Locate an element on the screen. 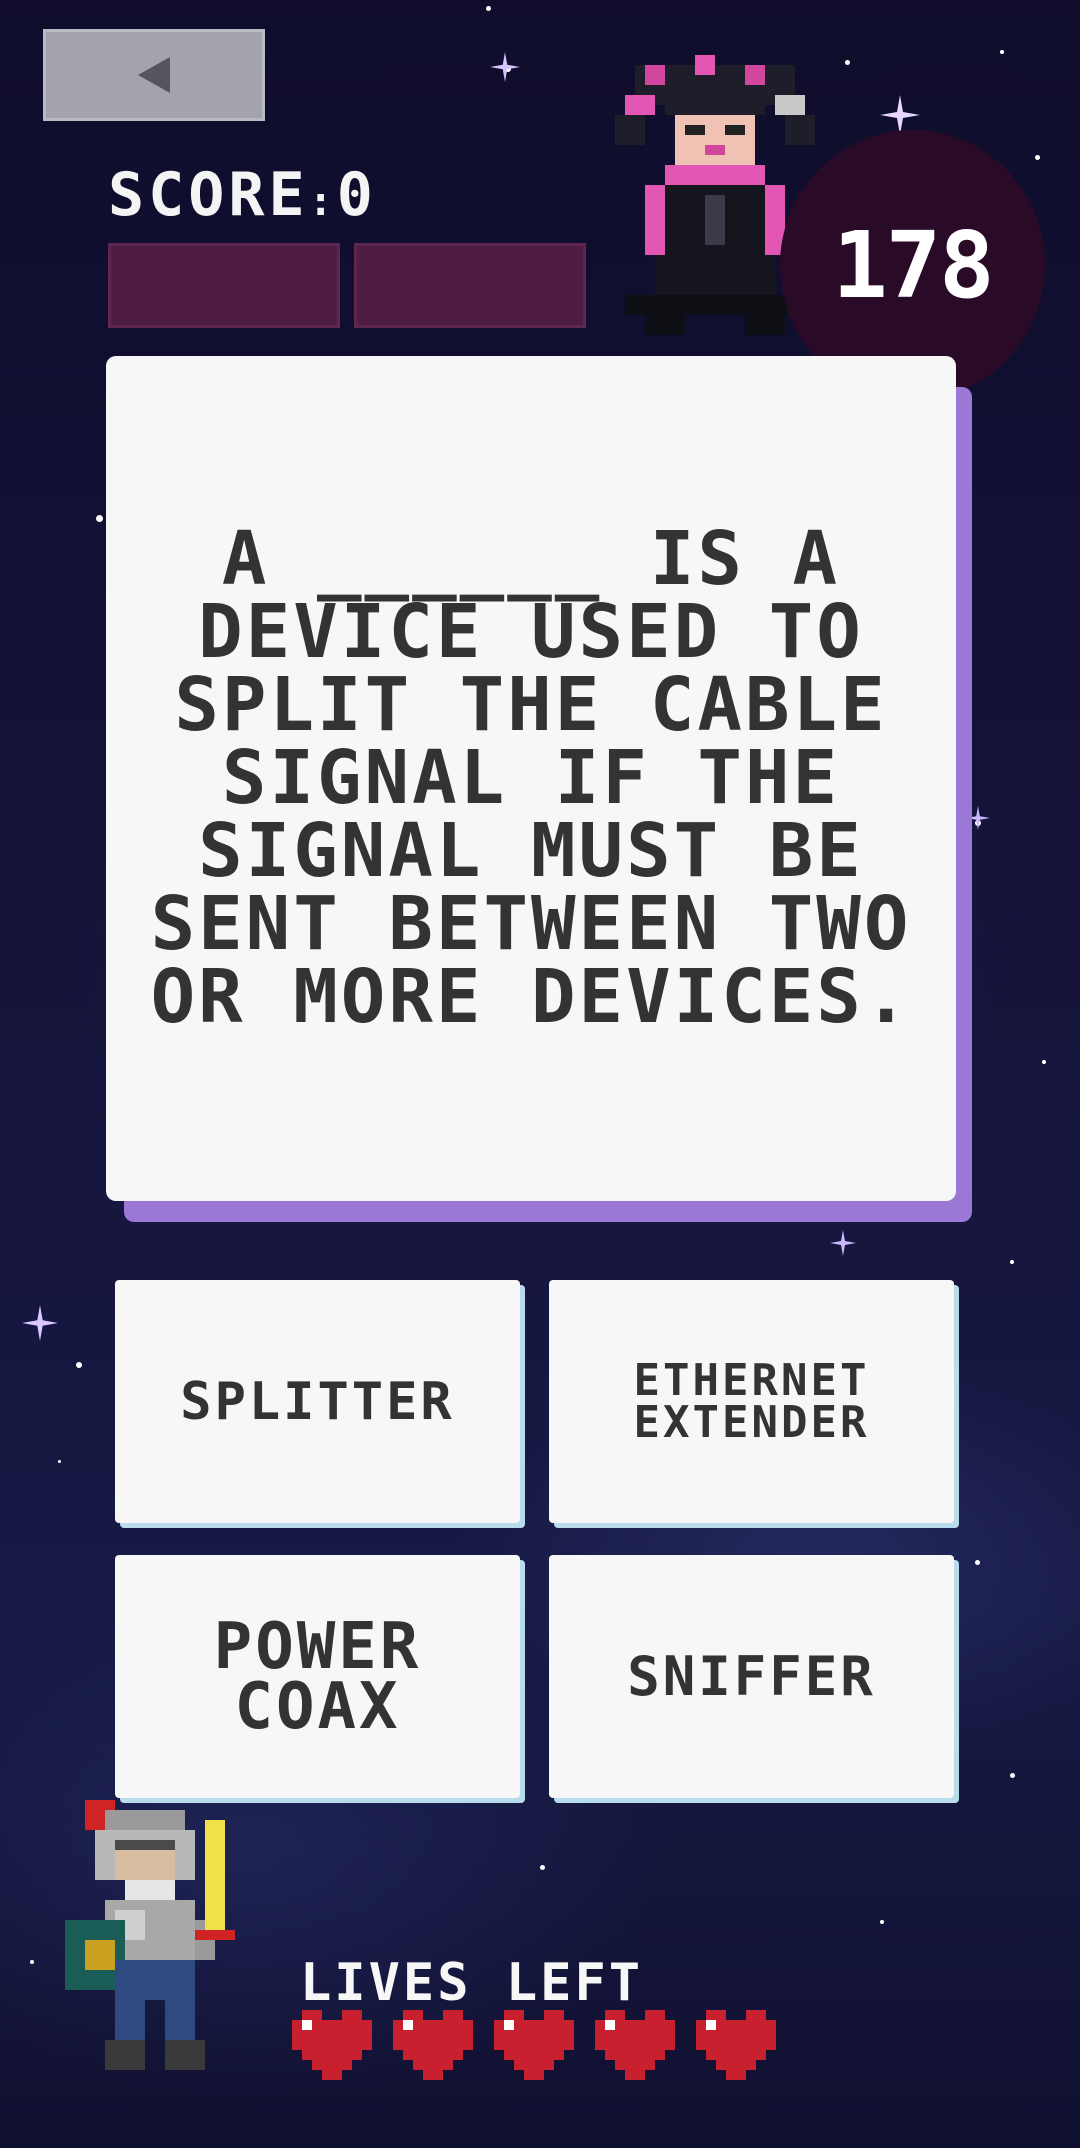 The height and width of the screenshot is (2148, 1080). answer-option-4: SNIFFER is located at coordinates (751, 1676).